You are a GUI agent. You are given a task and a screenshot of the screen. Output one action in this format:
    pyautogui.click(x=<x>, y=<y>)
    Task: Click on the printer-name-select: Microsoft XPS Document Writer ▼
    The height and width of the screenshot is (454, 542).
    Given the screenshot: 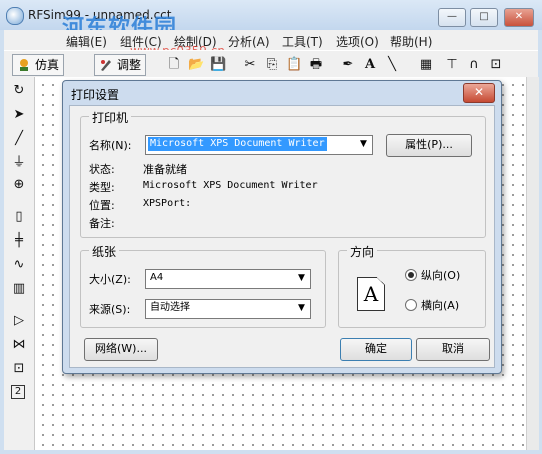 What is the action you would take?
    pyautogui.click(x=259, y=145)
    